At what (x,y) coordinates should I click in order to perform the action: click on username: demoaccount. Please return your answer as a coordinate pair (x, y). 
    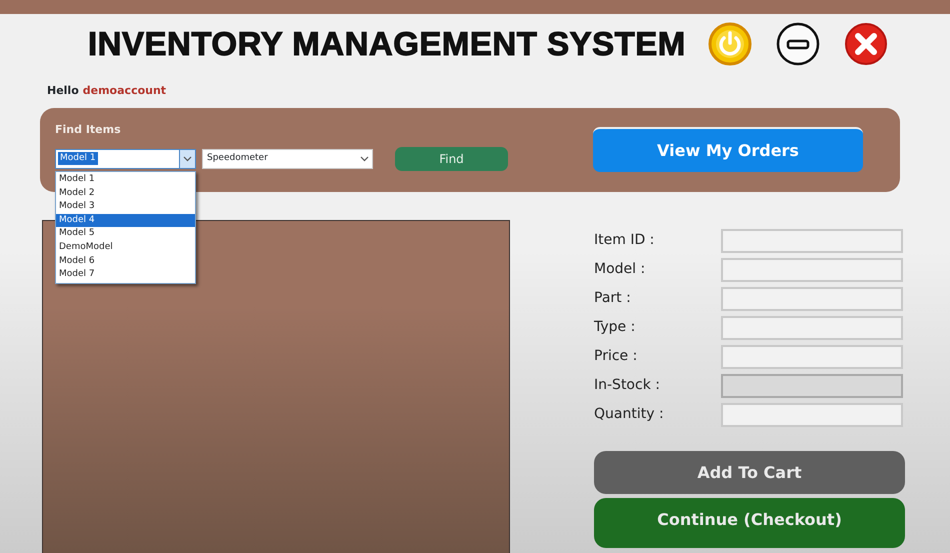
    Looking at the image, I should click on (124, 90).